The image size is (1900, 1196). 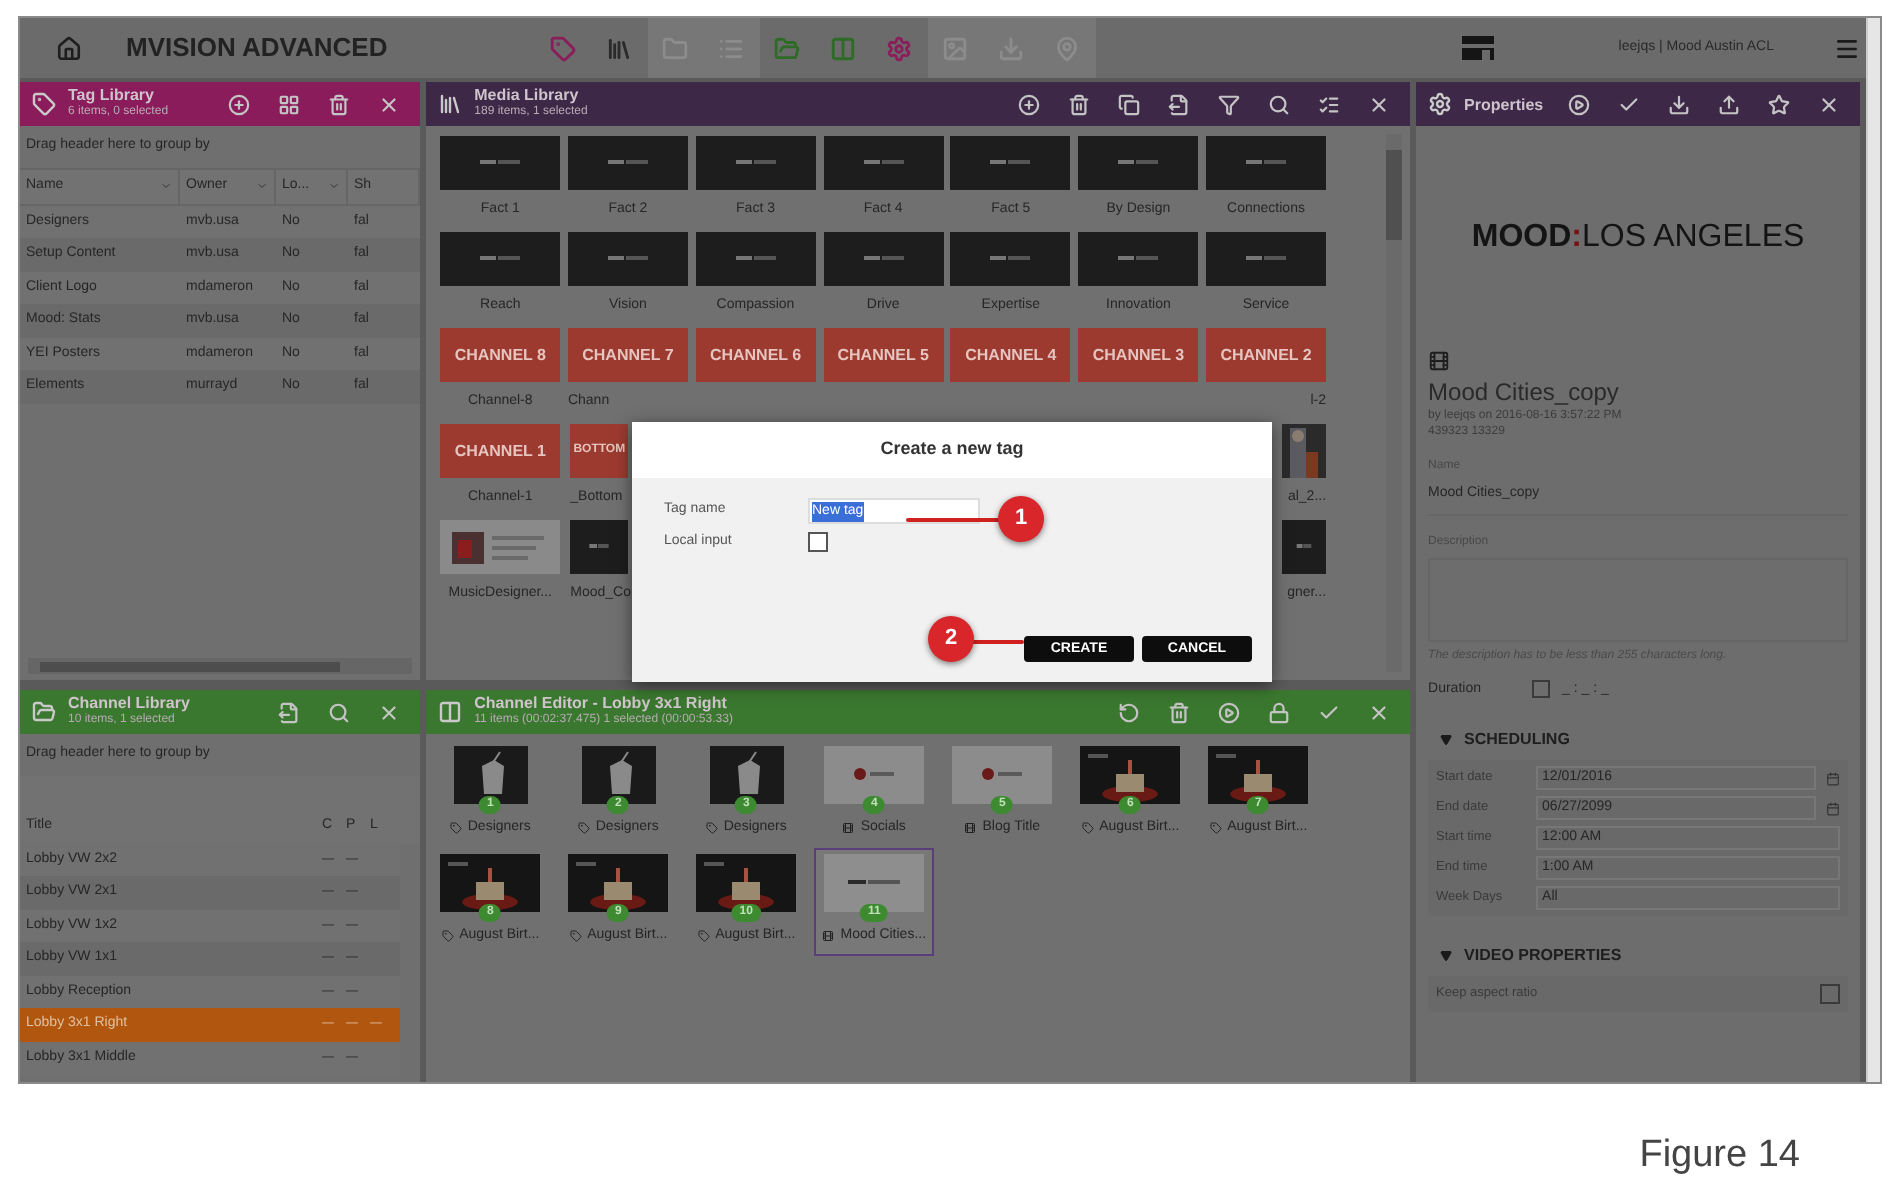 I want to click on export-icon, so click(x=1179, y=104).